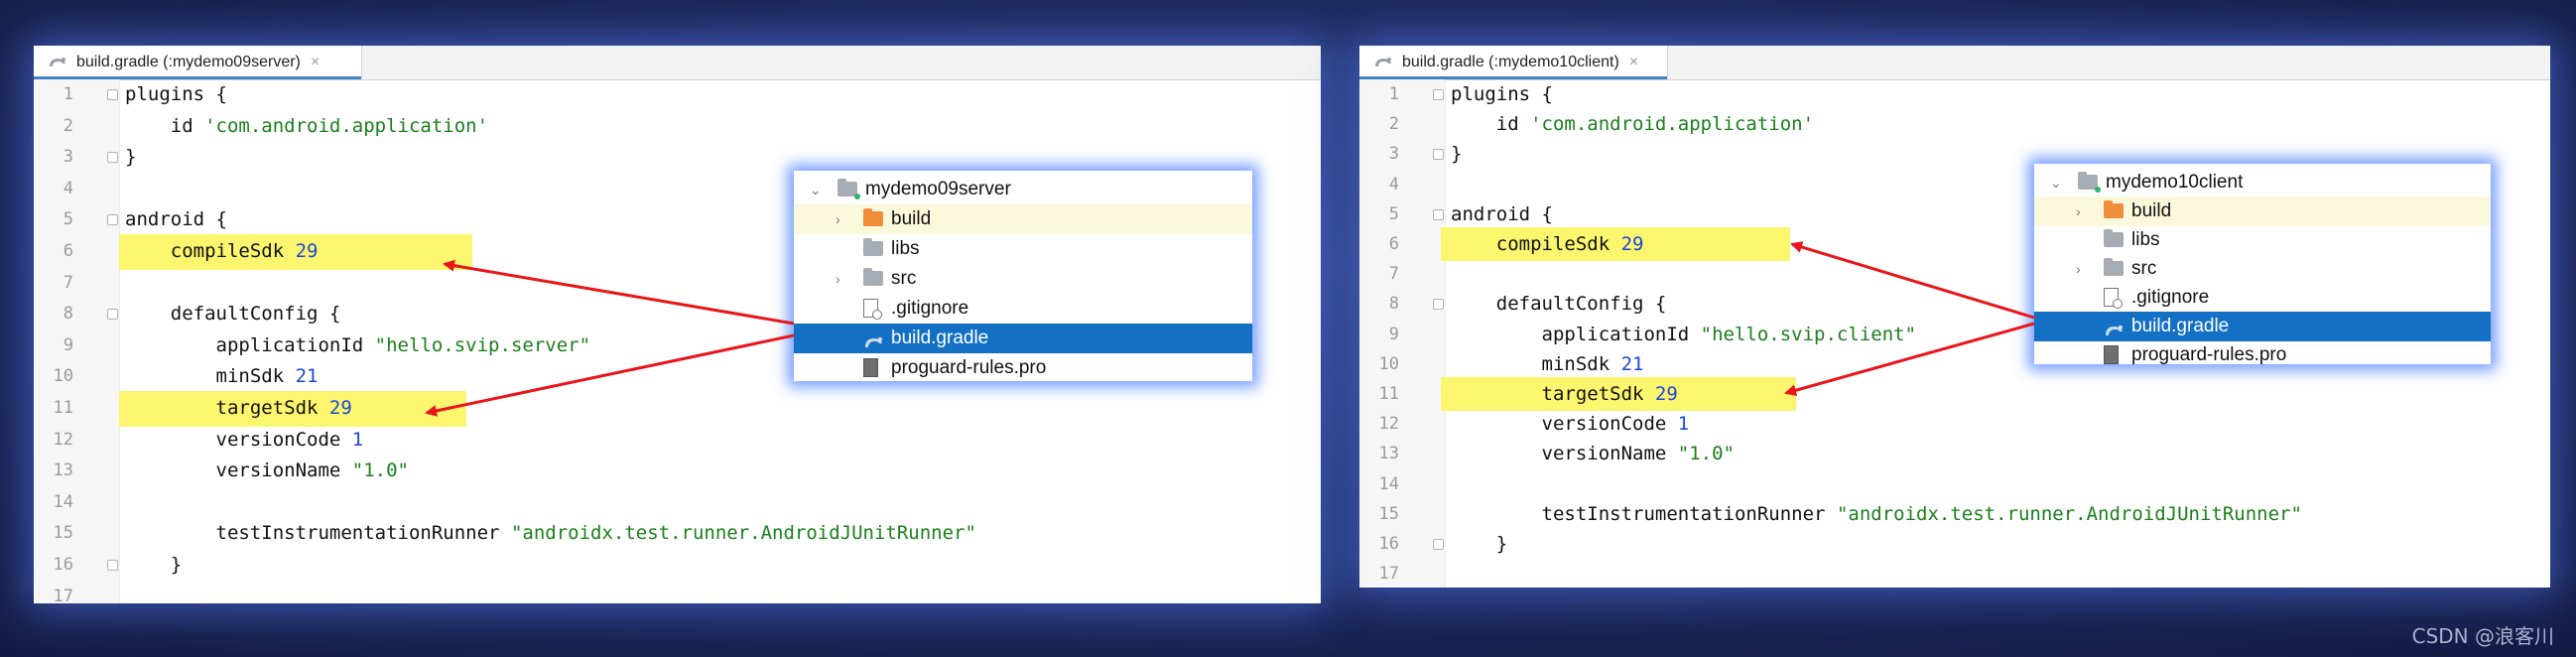 Image resolution: width=2576 pixels, height=657 pixels. Describe the element at coordinates (1955, 63) in the screenshot. I see `editor-tab-bar: build.gradle (:mydemo10client) ×` at that location.